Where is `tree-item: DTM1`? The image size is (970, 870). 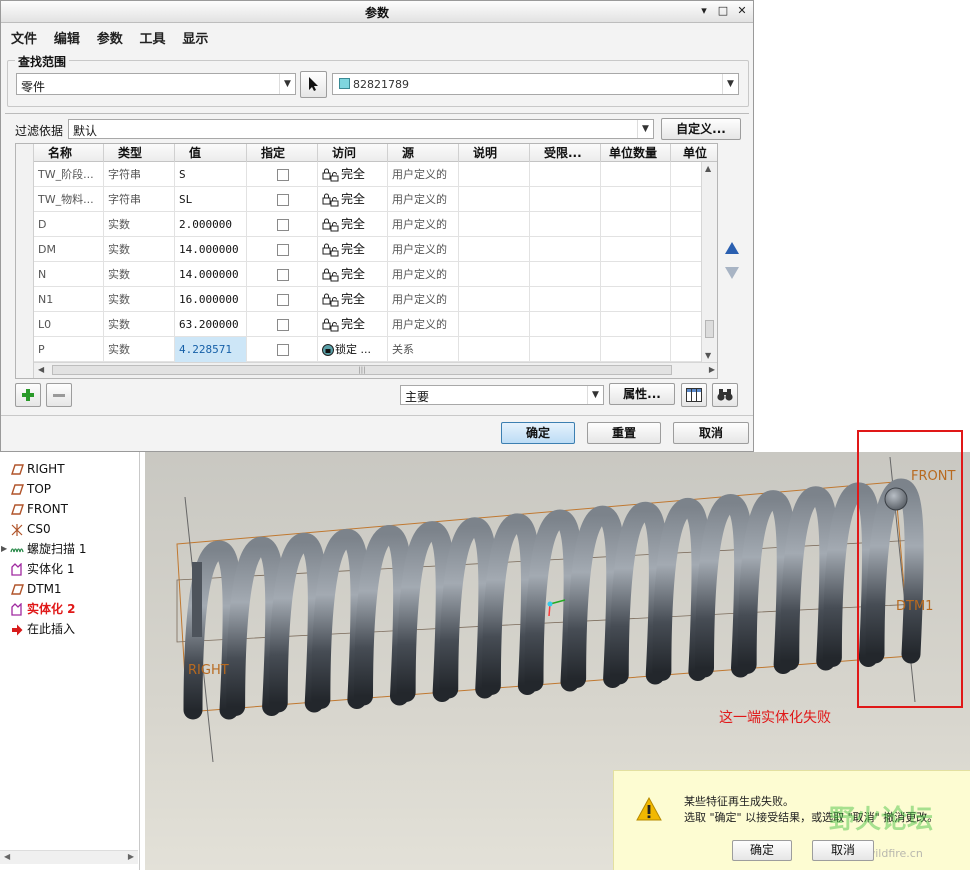
tree-item: DTM1 is located at coordinates (36, 589).